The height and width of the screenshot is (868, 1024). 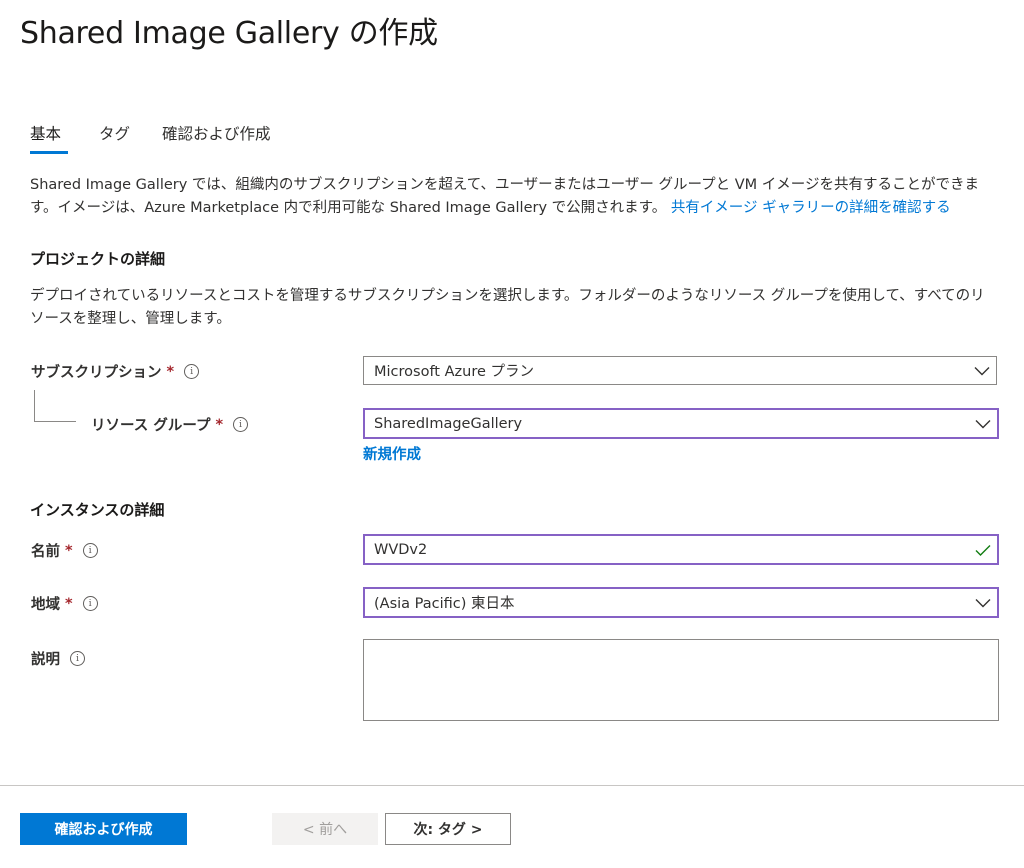 What do you see at coordinates (512, 785) in the screenshot?
I see `footer-divider` at bounding box center [512, 785].